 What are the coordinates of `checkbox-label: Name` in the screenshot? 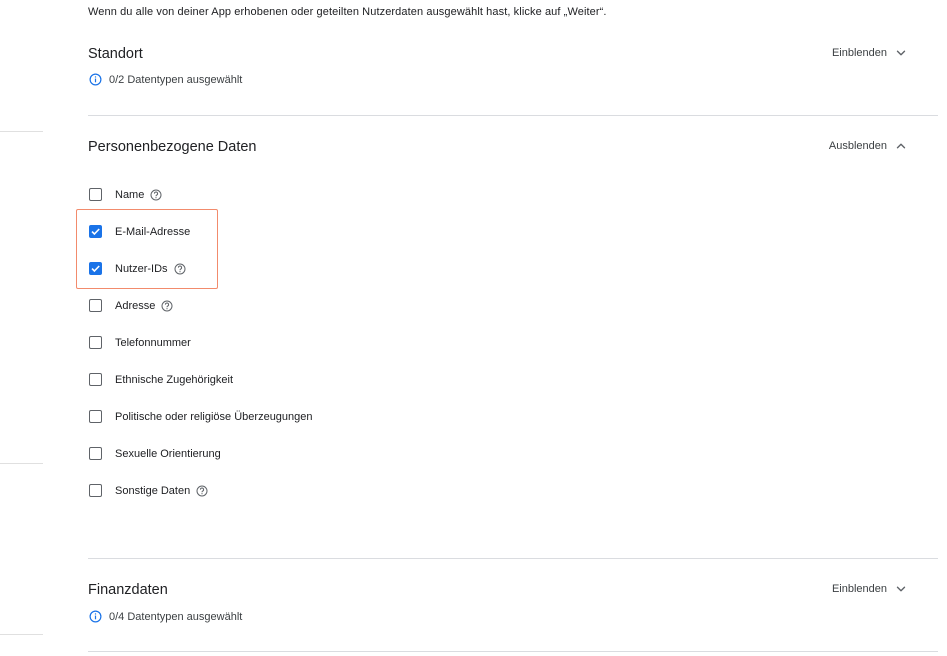 It's located at (130, 194).